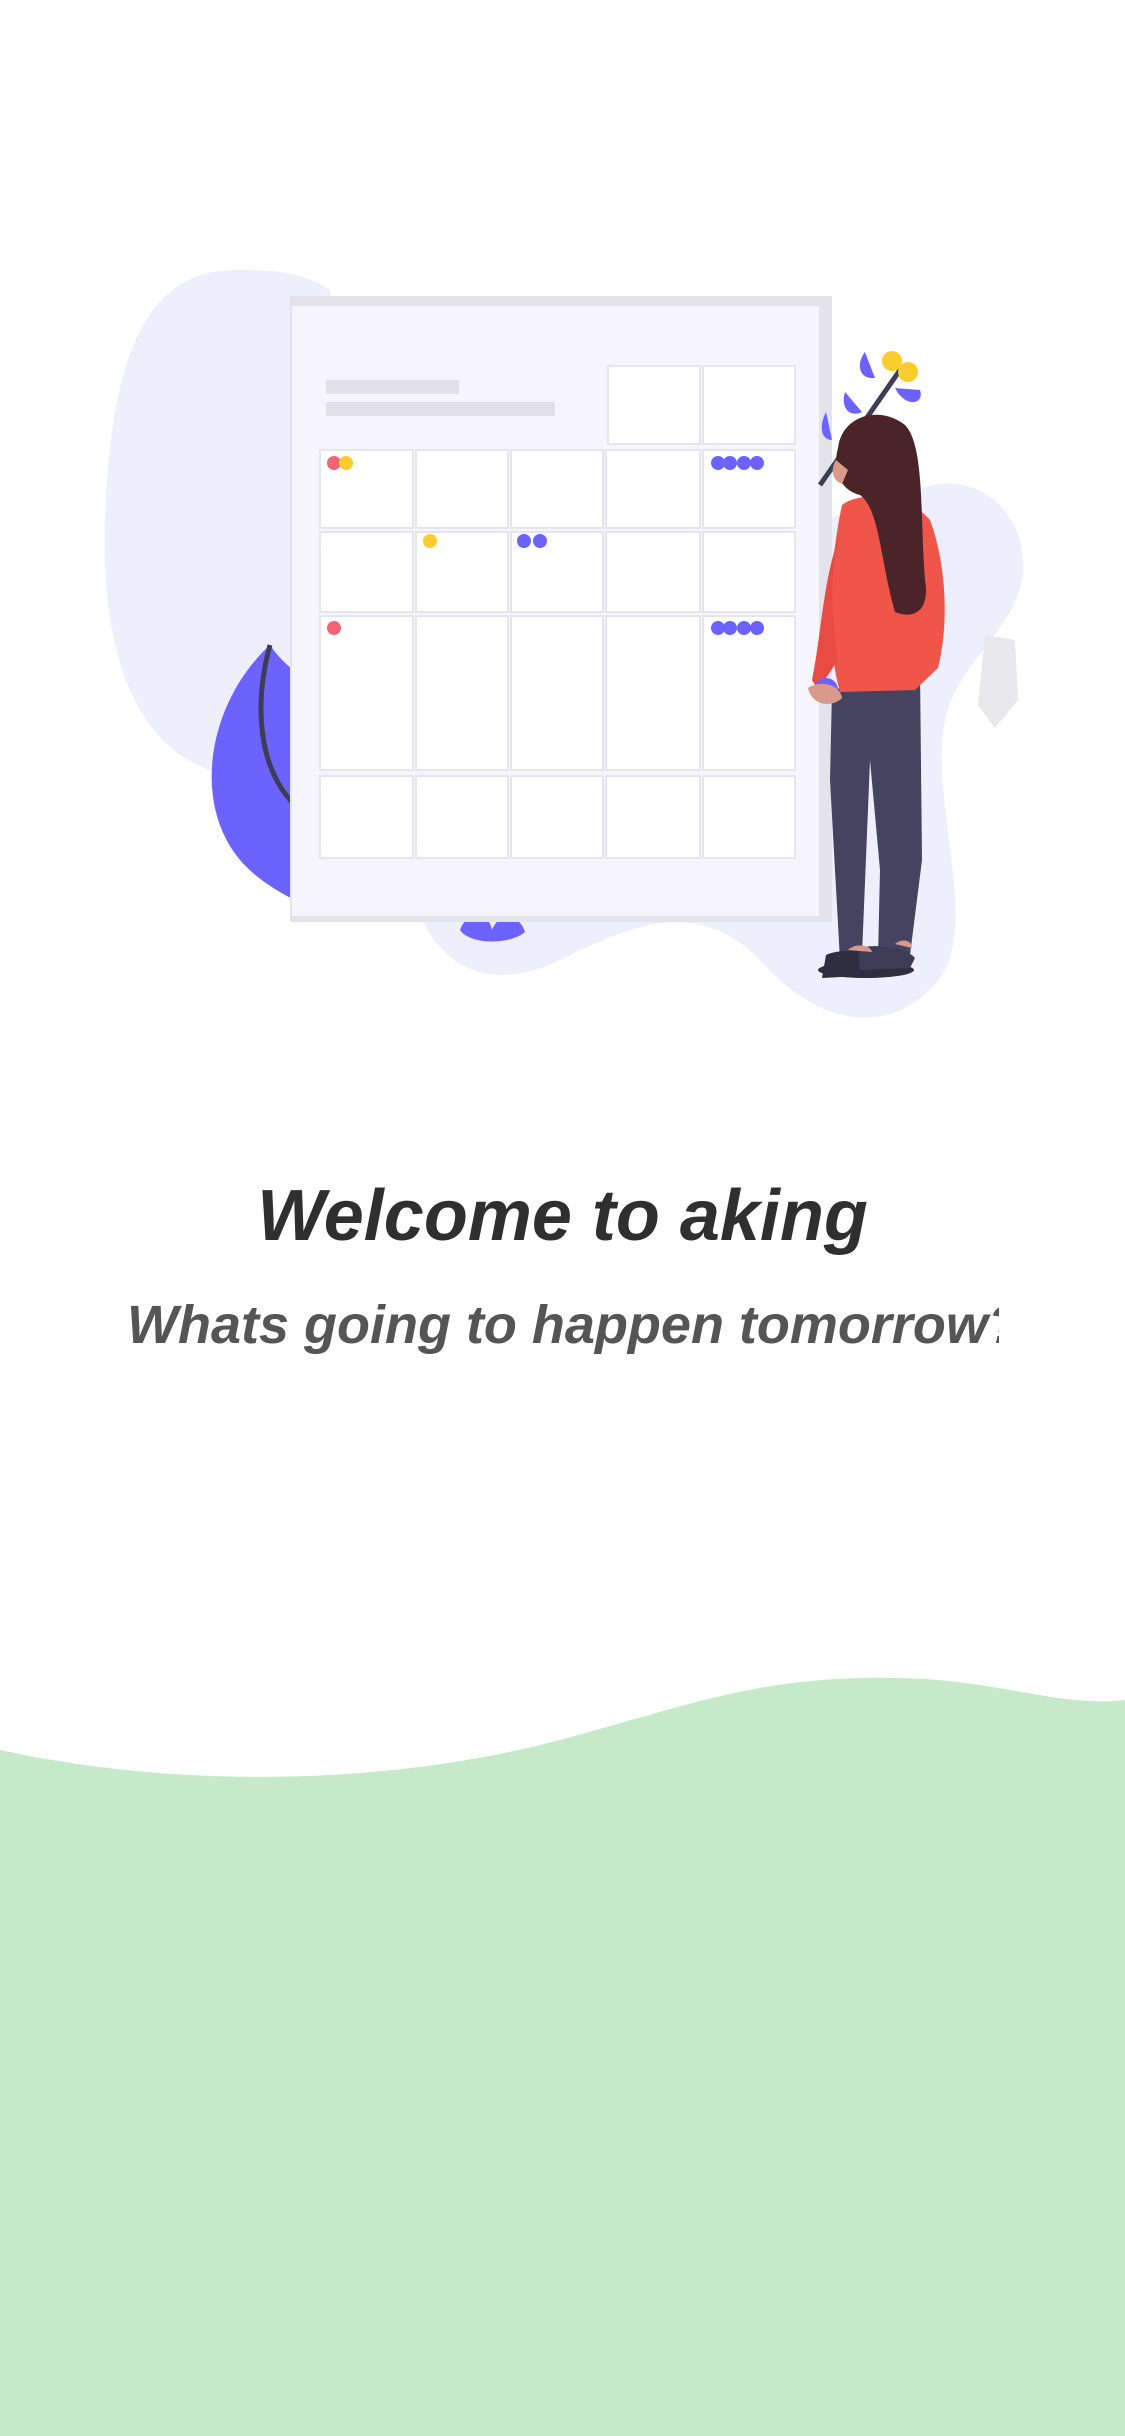  I want to click on subtitle-container: Whats going to happen tomorrow?, so click(563, 1330).